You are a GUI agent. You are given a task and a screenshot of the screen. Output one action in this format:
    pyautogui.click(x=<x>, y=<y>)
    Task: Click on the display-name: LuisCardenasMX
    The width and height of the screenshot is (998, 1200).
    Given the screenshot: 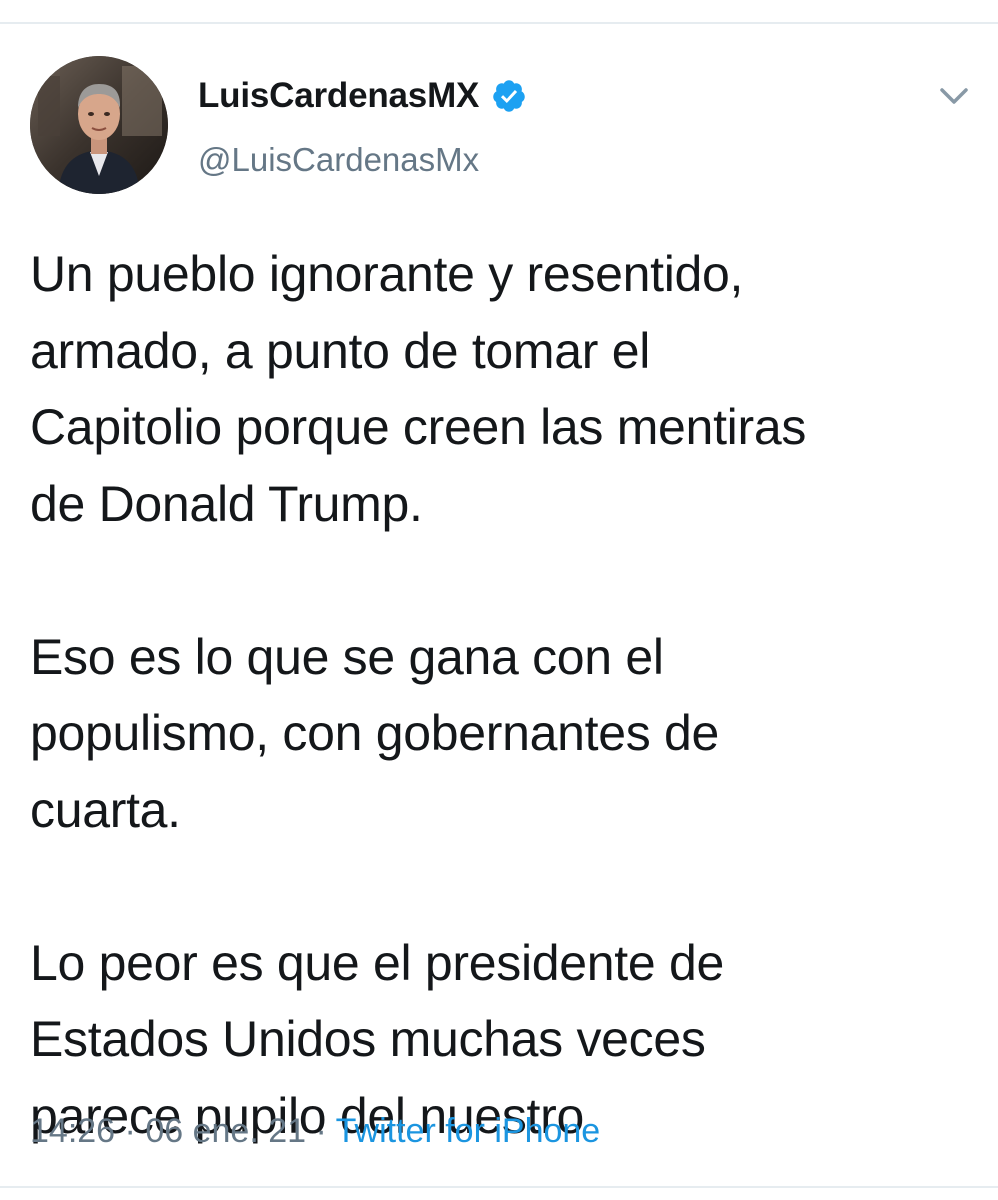 What is the action you would take?
    pyautogui.click(x=338, y=96)
    